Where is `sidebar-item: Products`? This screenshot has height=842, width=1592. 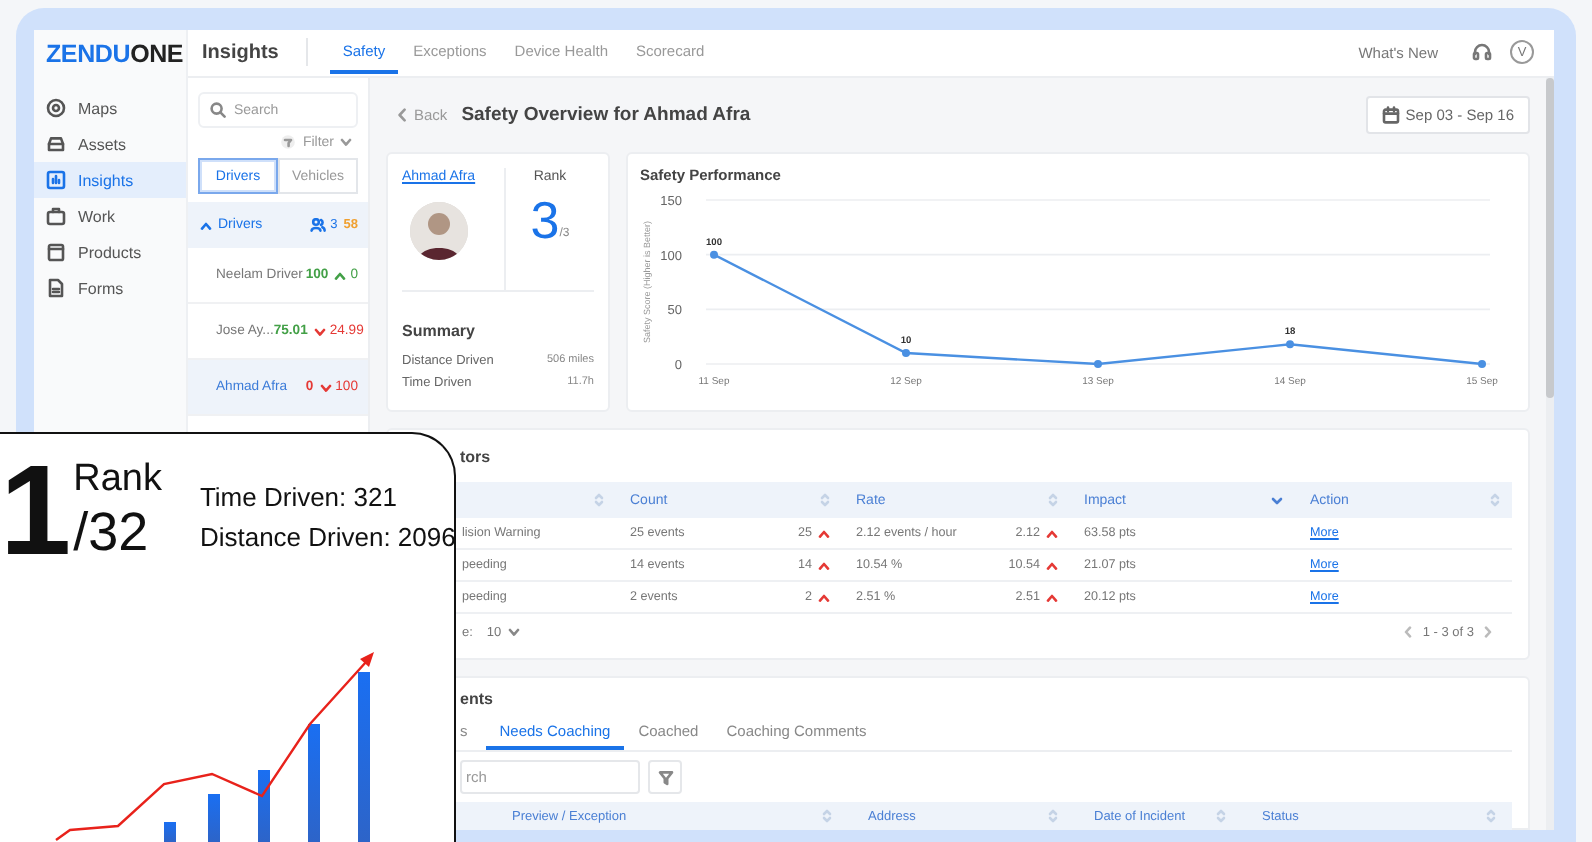
sidebar-item: Products is located at coordinates (110, 252).